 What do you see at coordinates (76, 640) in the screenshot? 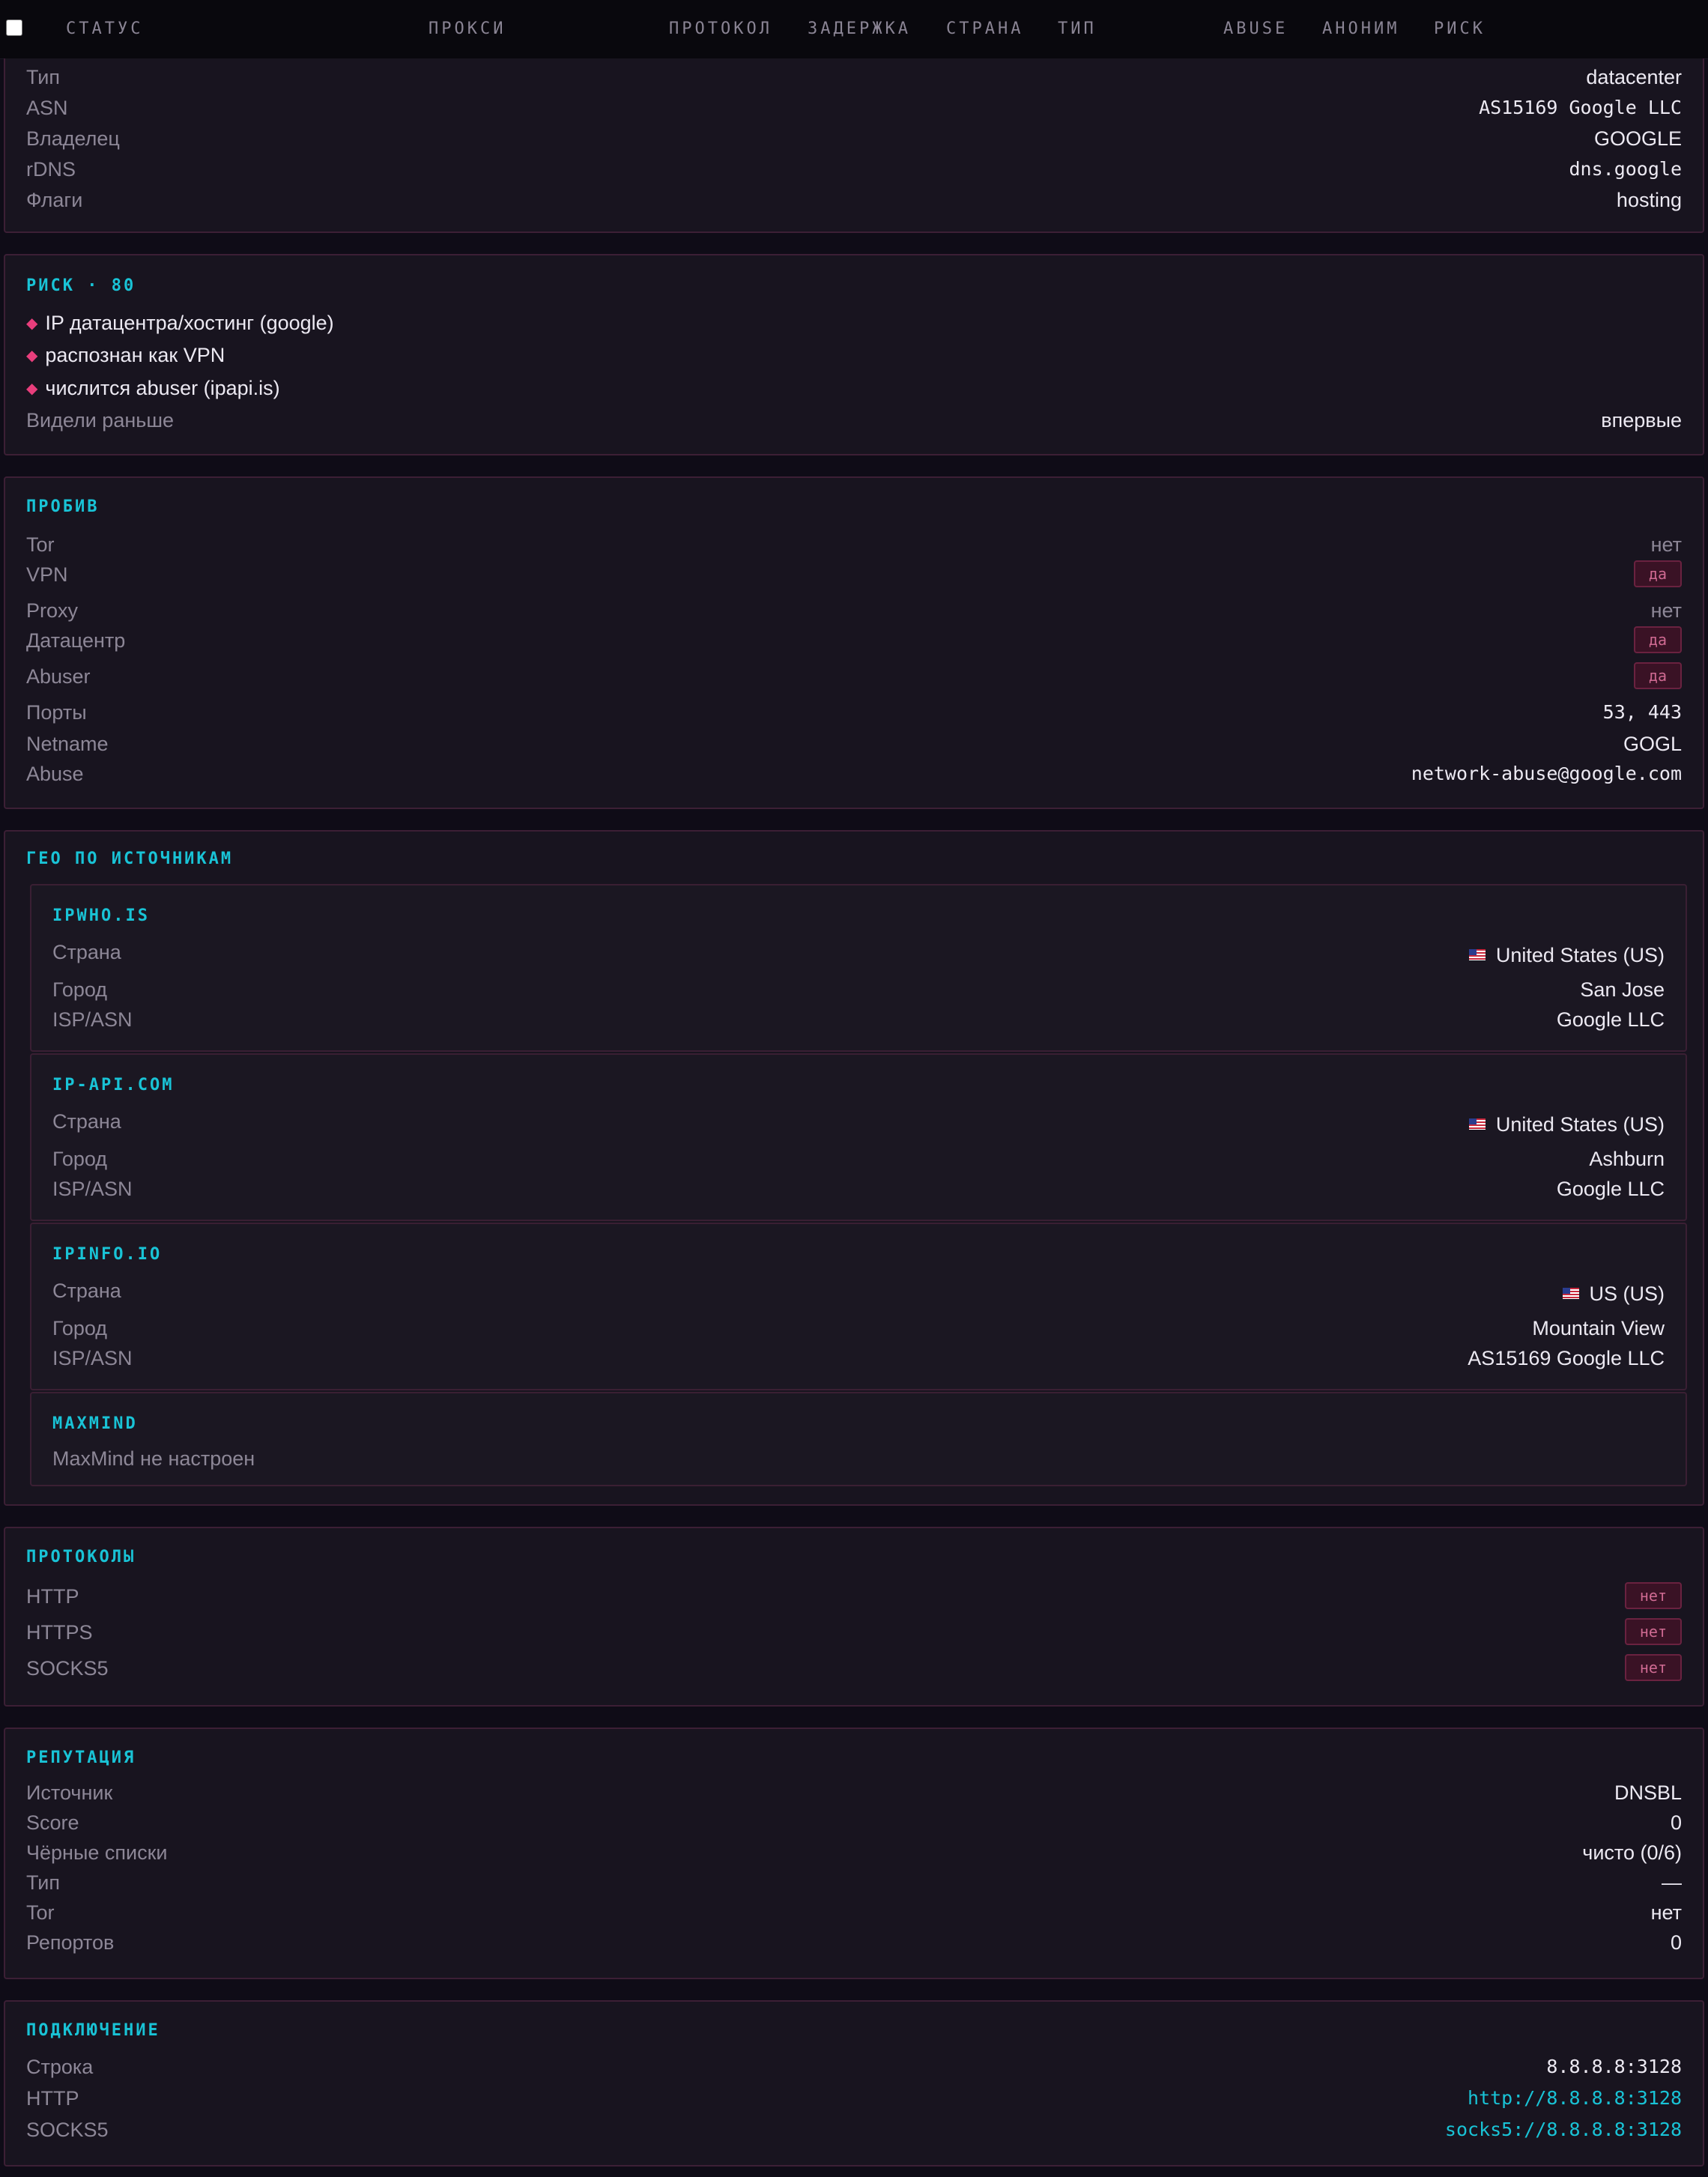
I see `row-label: Датацентр` at bounding box center [76, 640].